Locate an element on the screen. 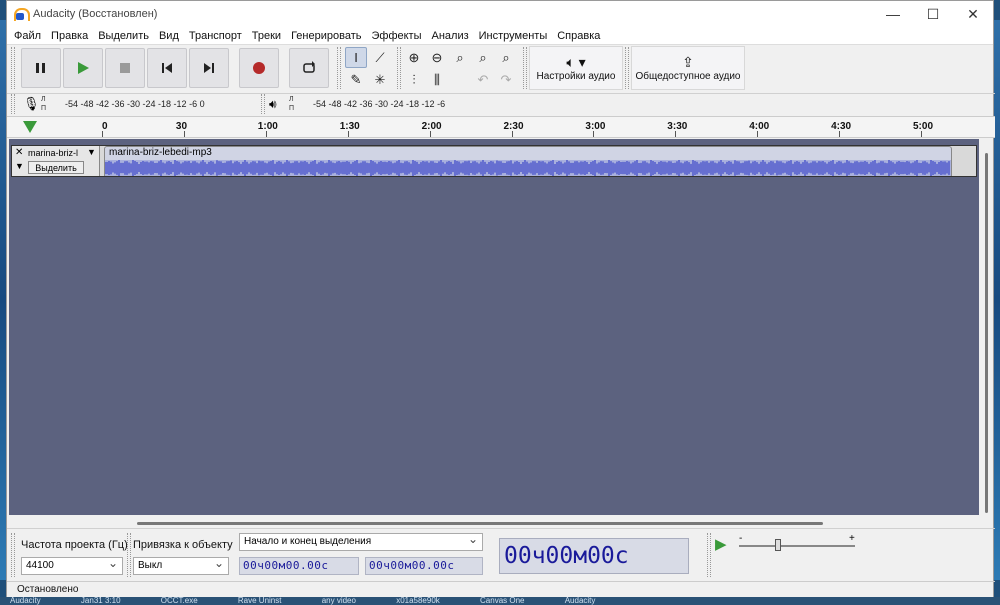  undo-button: ↶ is located at coordinates (483, 79).